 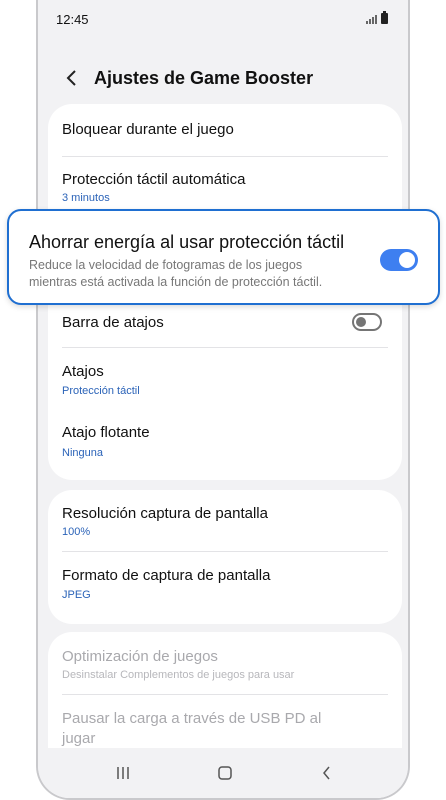 I want to click on setting-floating-shortcut: Atajo flotante Ninguna, so click(x=225, y=441).